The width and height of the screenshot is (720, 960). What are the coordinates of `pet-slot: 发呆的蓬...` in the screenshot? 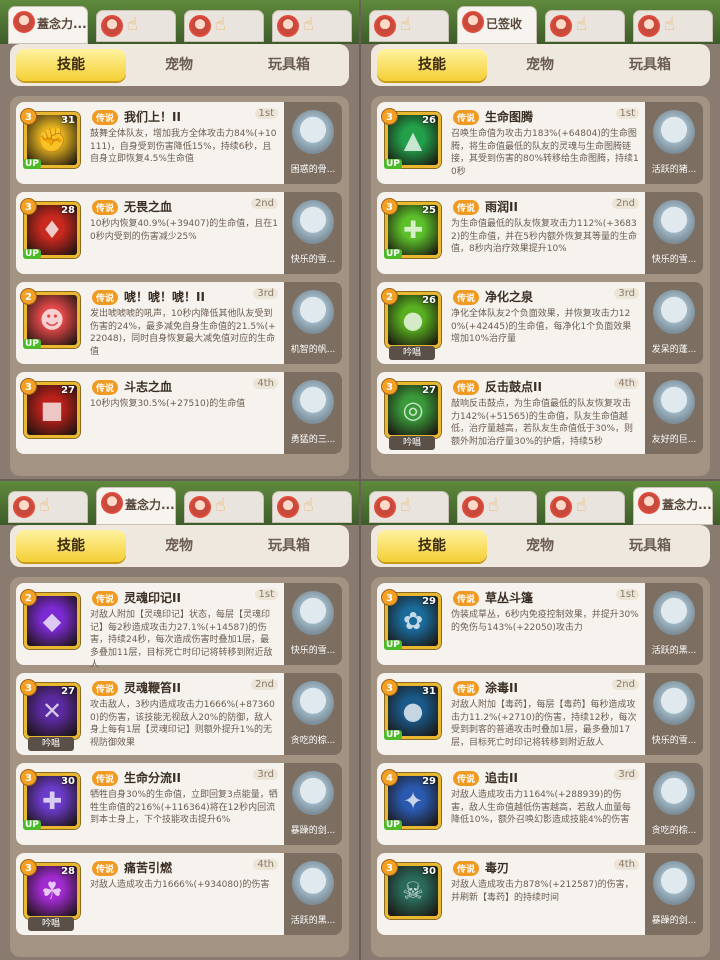 It's located at (674, 323).